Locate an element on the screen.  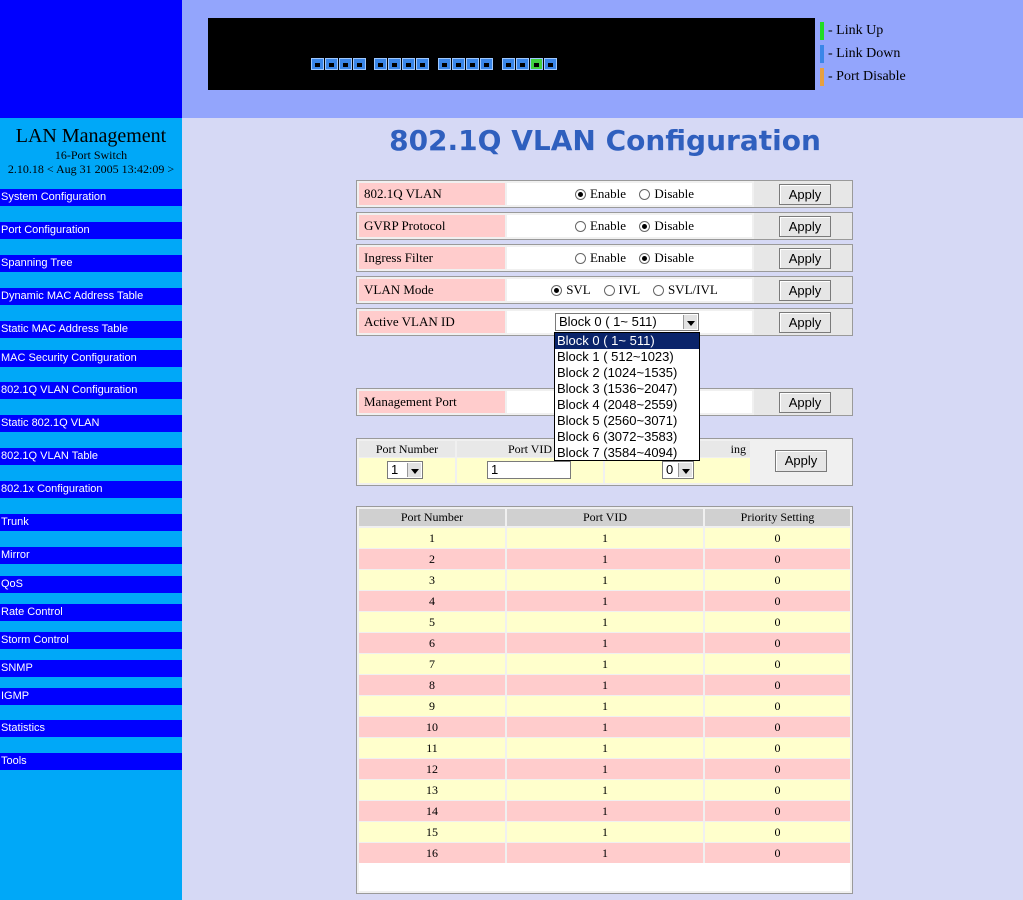
radio-mode-svl-ivl is located at coordinates (658, 290).